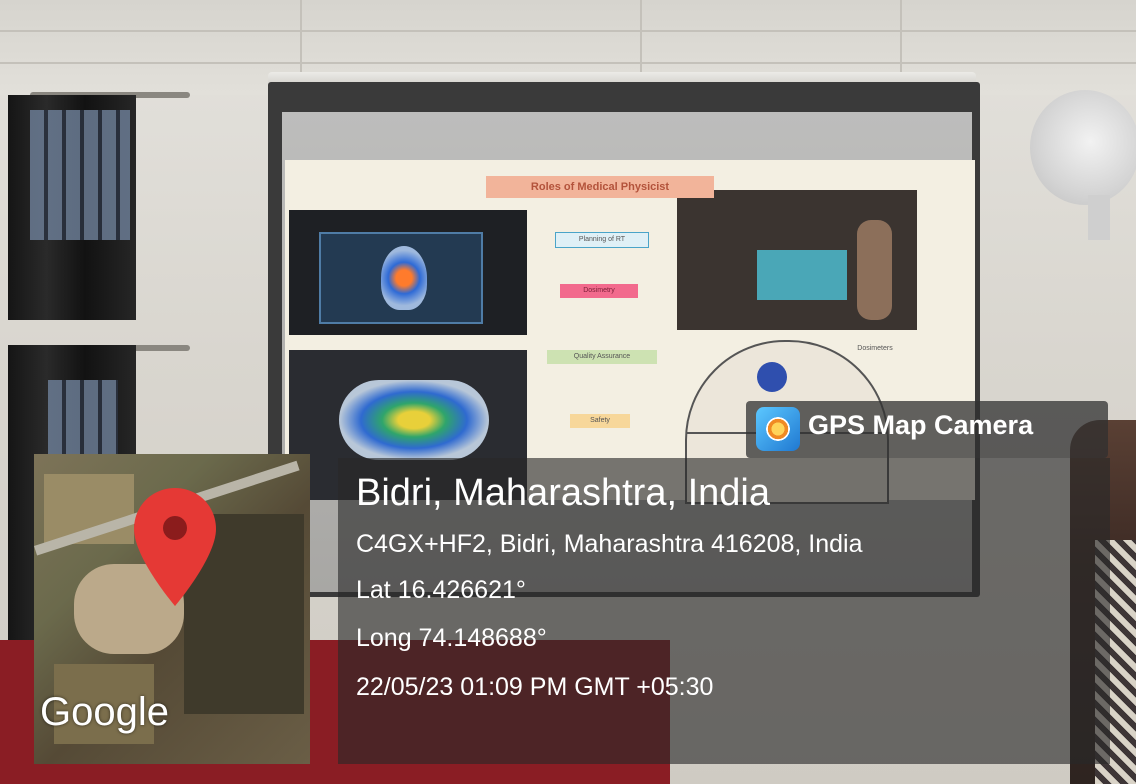 The image size is (1136, 784). What do you see at coordinates (535, 687) in the screenshot?
I see `location-timestamp: 22/05/23 01:09 PM GMT +05:30` at bounding box center [535, 687].